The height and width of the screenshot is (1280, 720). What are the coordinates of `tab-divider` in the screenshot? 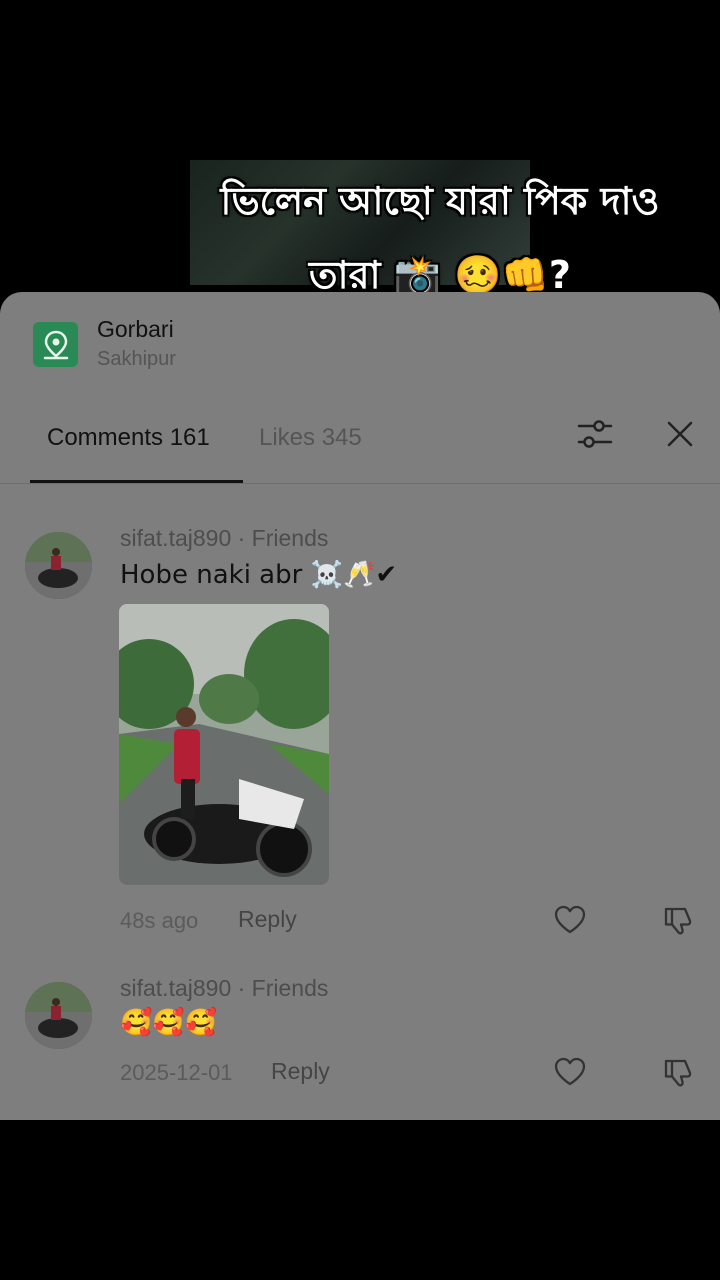 It's located at (360, 483).